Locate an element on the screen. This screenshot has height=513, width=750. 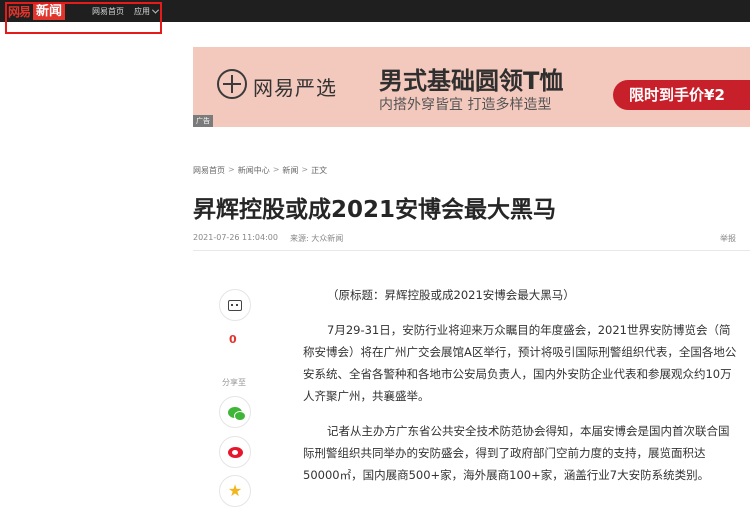
breadcrumb-home: 网易首页 is located at coordinates (209, 170).